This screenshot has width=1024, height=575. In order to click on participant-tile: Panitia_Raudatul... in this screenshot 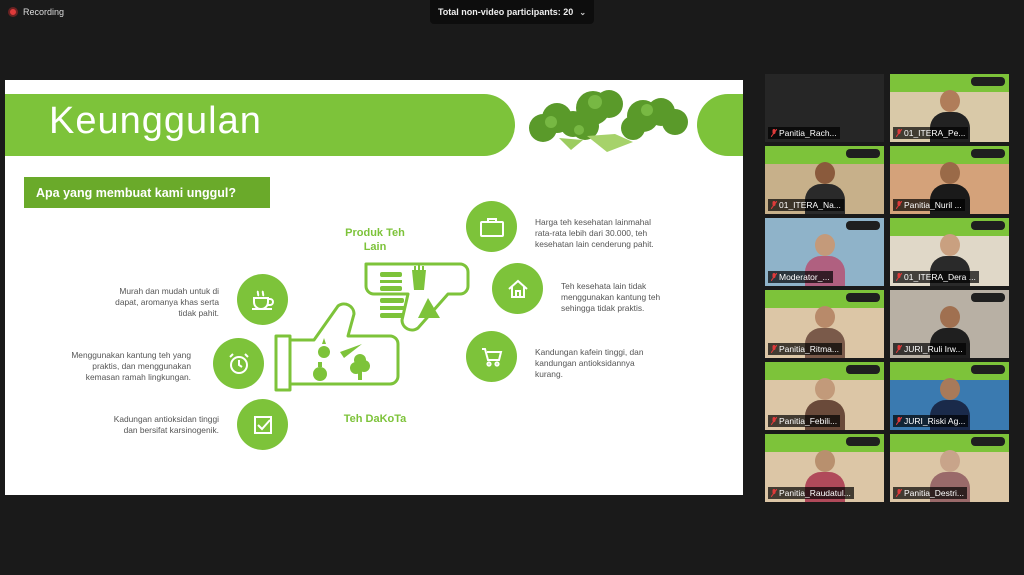, I will do `click(824, 468)`.